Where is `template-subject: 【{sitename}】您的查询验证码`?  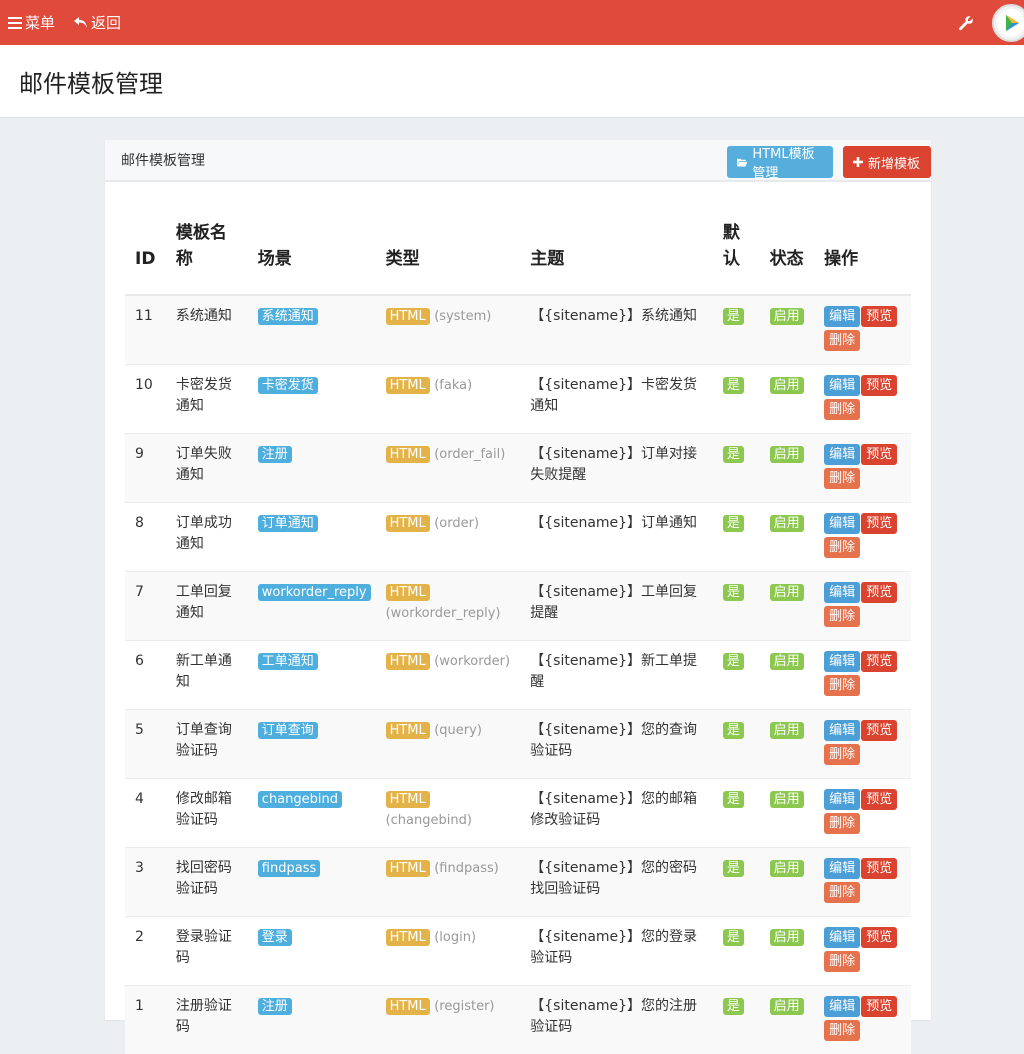
template-subject: 【{sitename}】您的查询验证码 is located at coordinates (613, 740).